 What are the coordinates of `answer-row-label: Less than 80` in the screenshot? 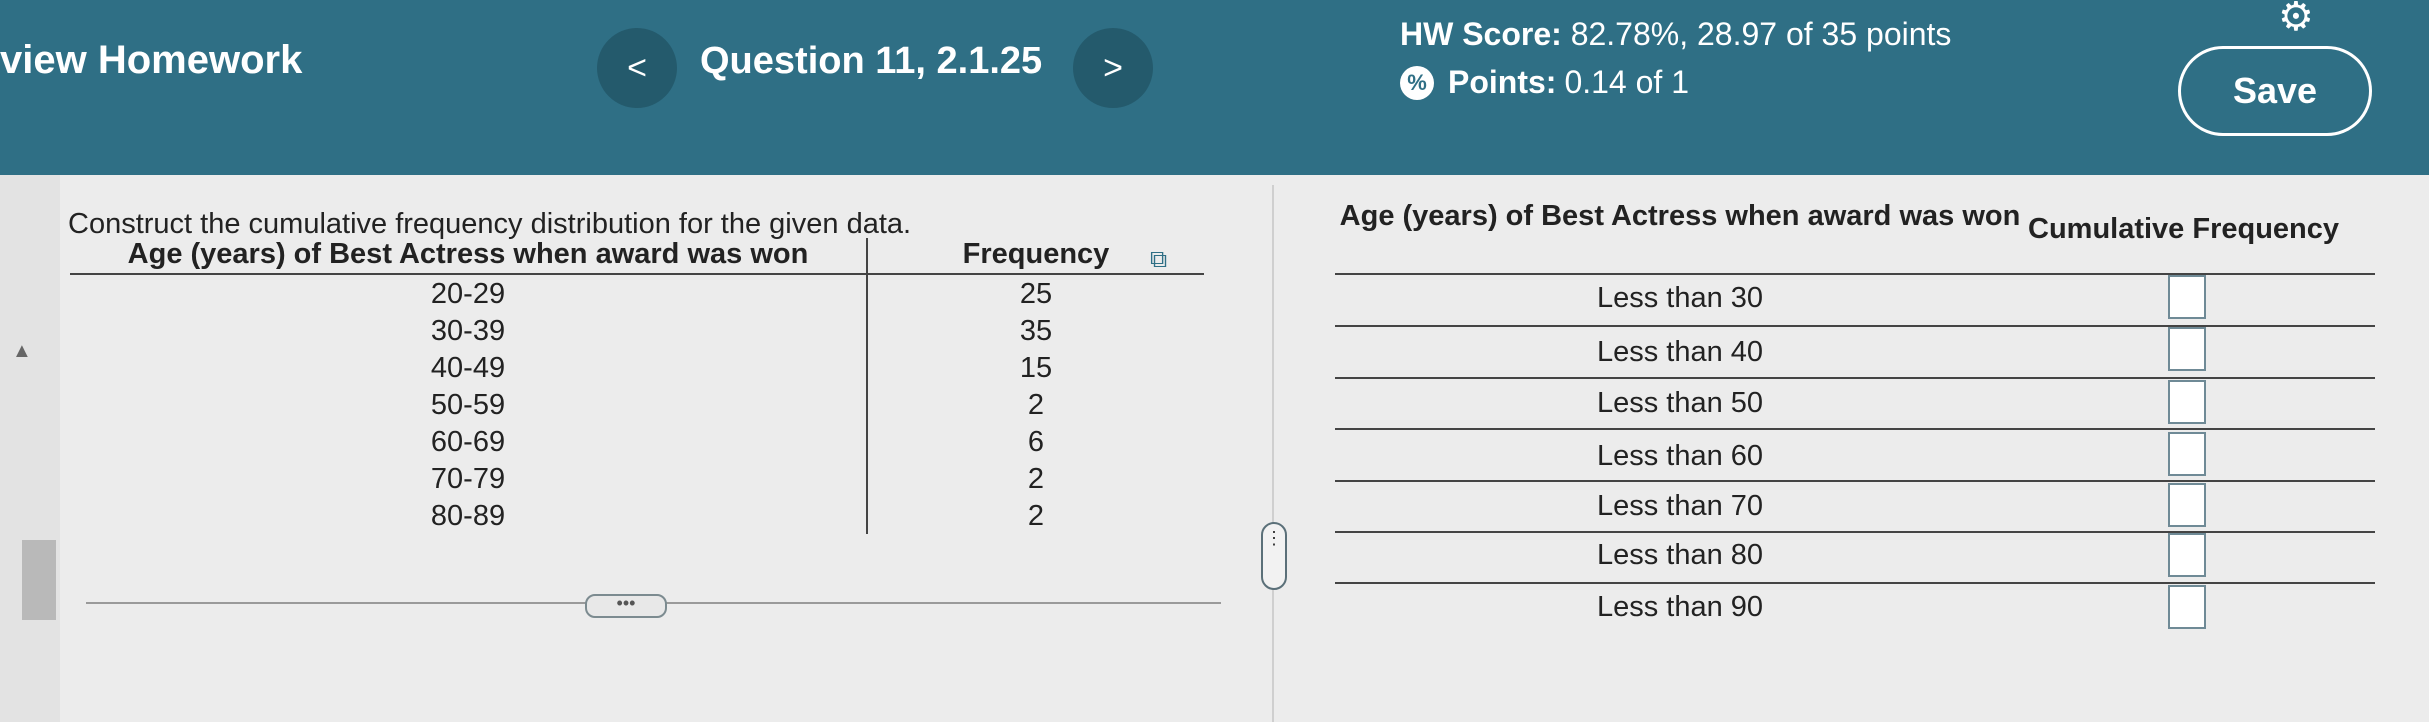 It's located at (1680, 555).